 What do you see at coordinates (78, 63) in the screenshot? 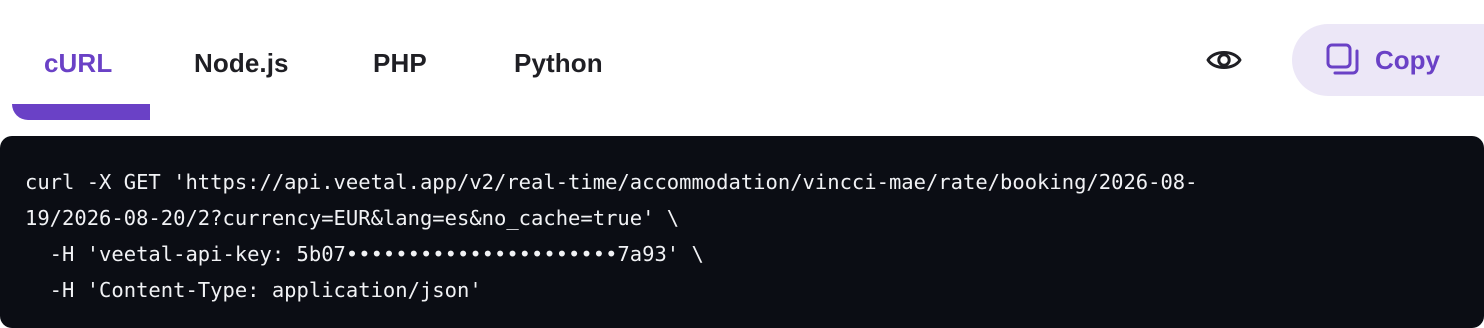
I see `tab-curl: cURL` at bounding box center [78, 63].